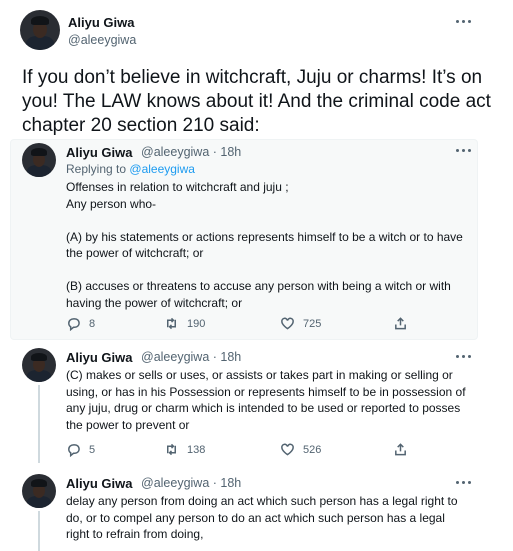 The height and width of the screenshot is (551, 513). I want to click on reply-button: 5, so click(80, 449).